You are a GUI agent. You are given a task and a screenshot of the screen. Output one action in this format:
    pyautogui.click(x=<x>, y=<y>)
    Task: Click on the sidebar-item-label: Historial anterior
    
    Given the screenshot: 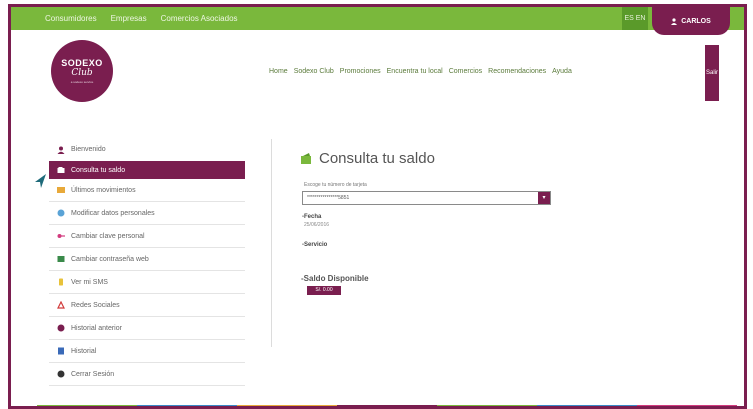 What is the action you would take?
    pyautogui.click(x=96, y=328)
    